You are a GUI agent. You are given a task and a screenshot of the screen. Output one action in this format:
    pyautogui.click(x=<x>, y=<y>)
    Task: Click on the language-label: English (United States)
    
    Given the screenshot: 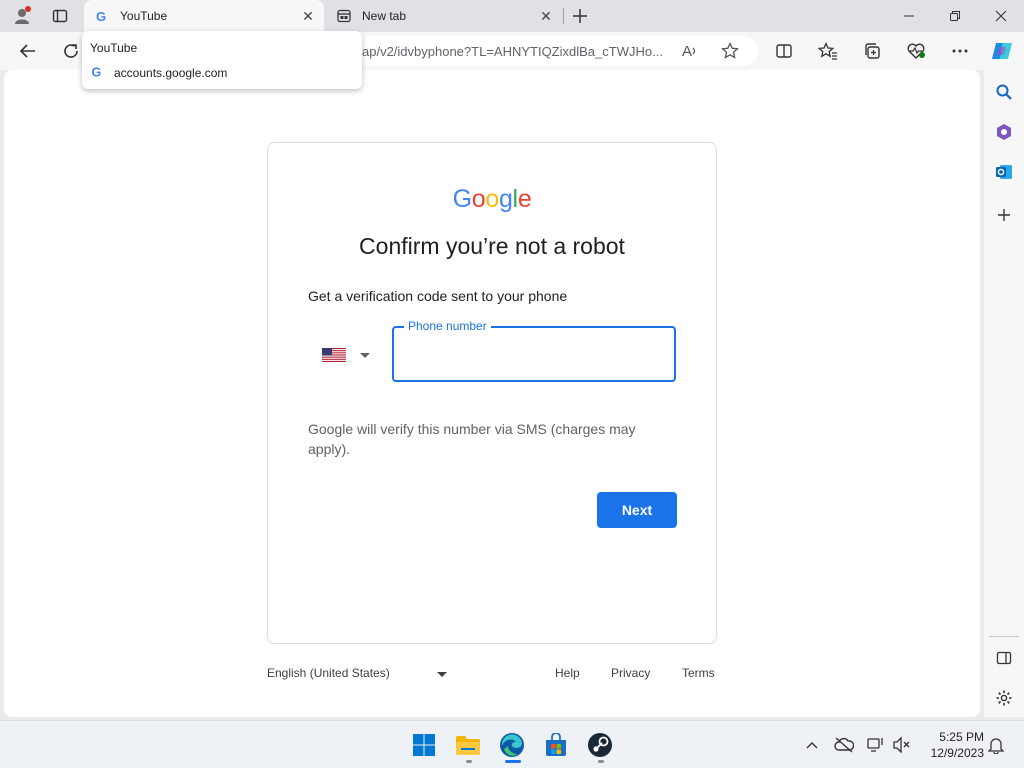 What is the action you would take?
    pyautogui.click(x=328, y=673)
    